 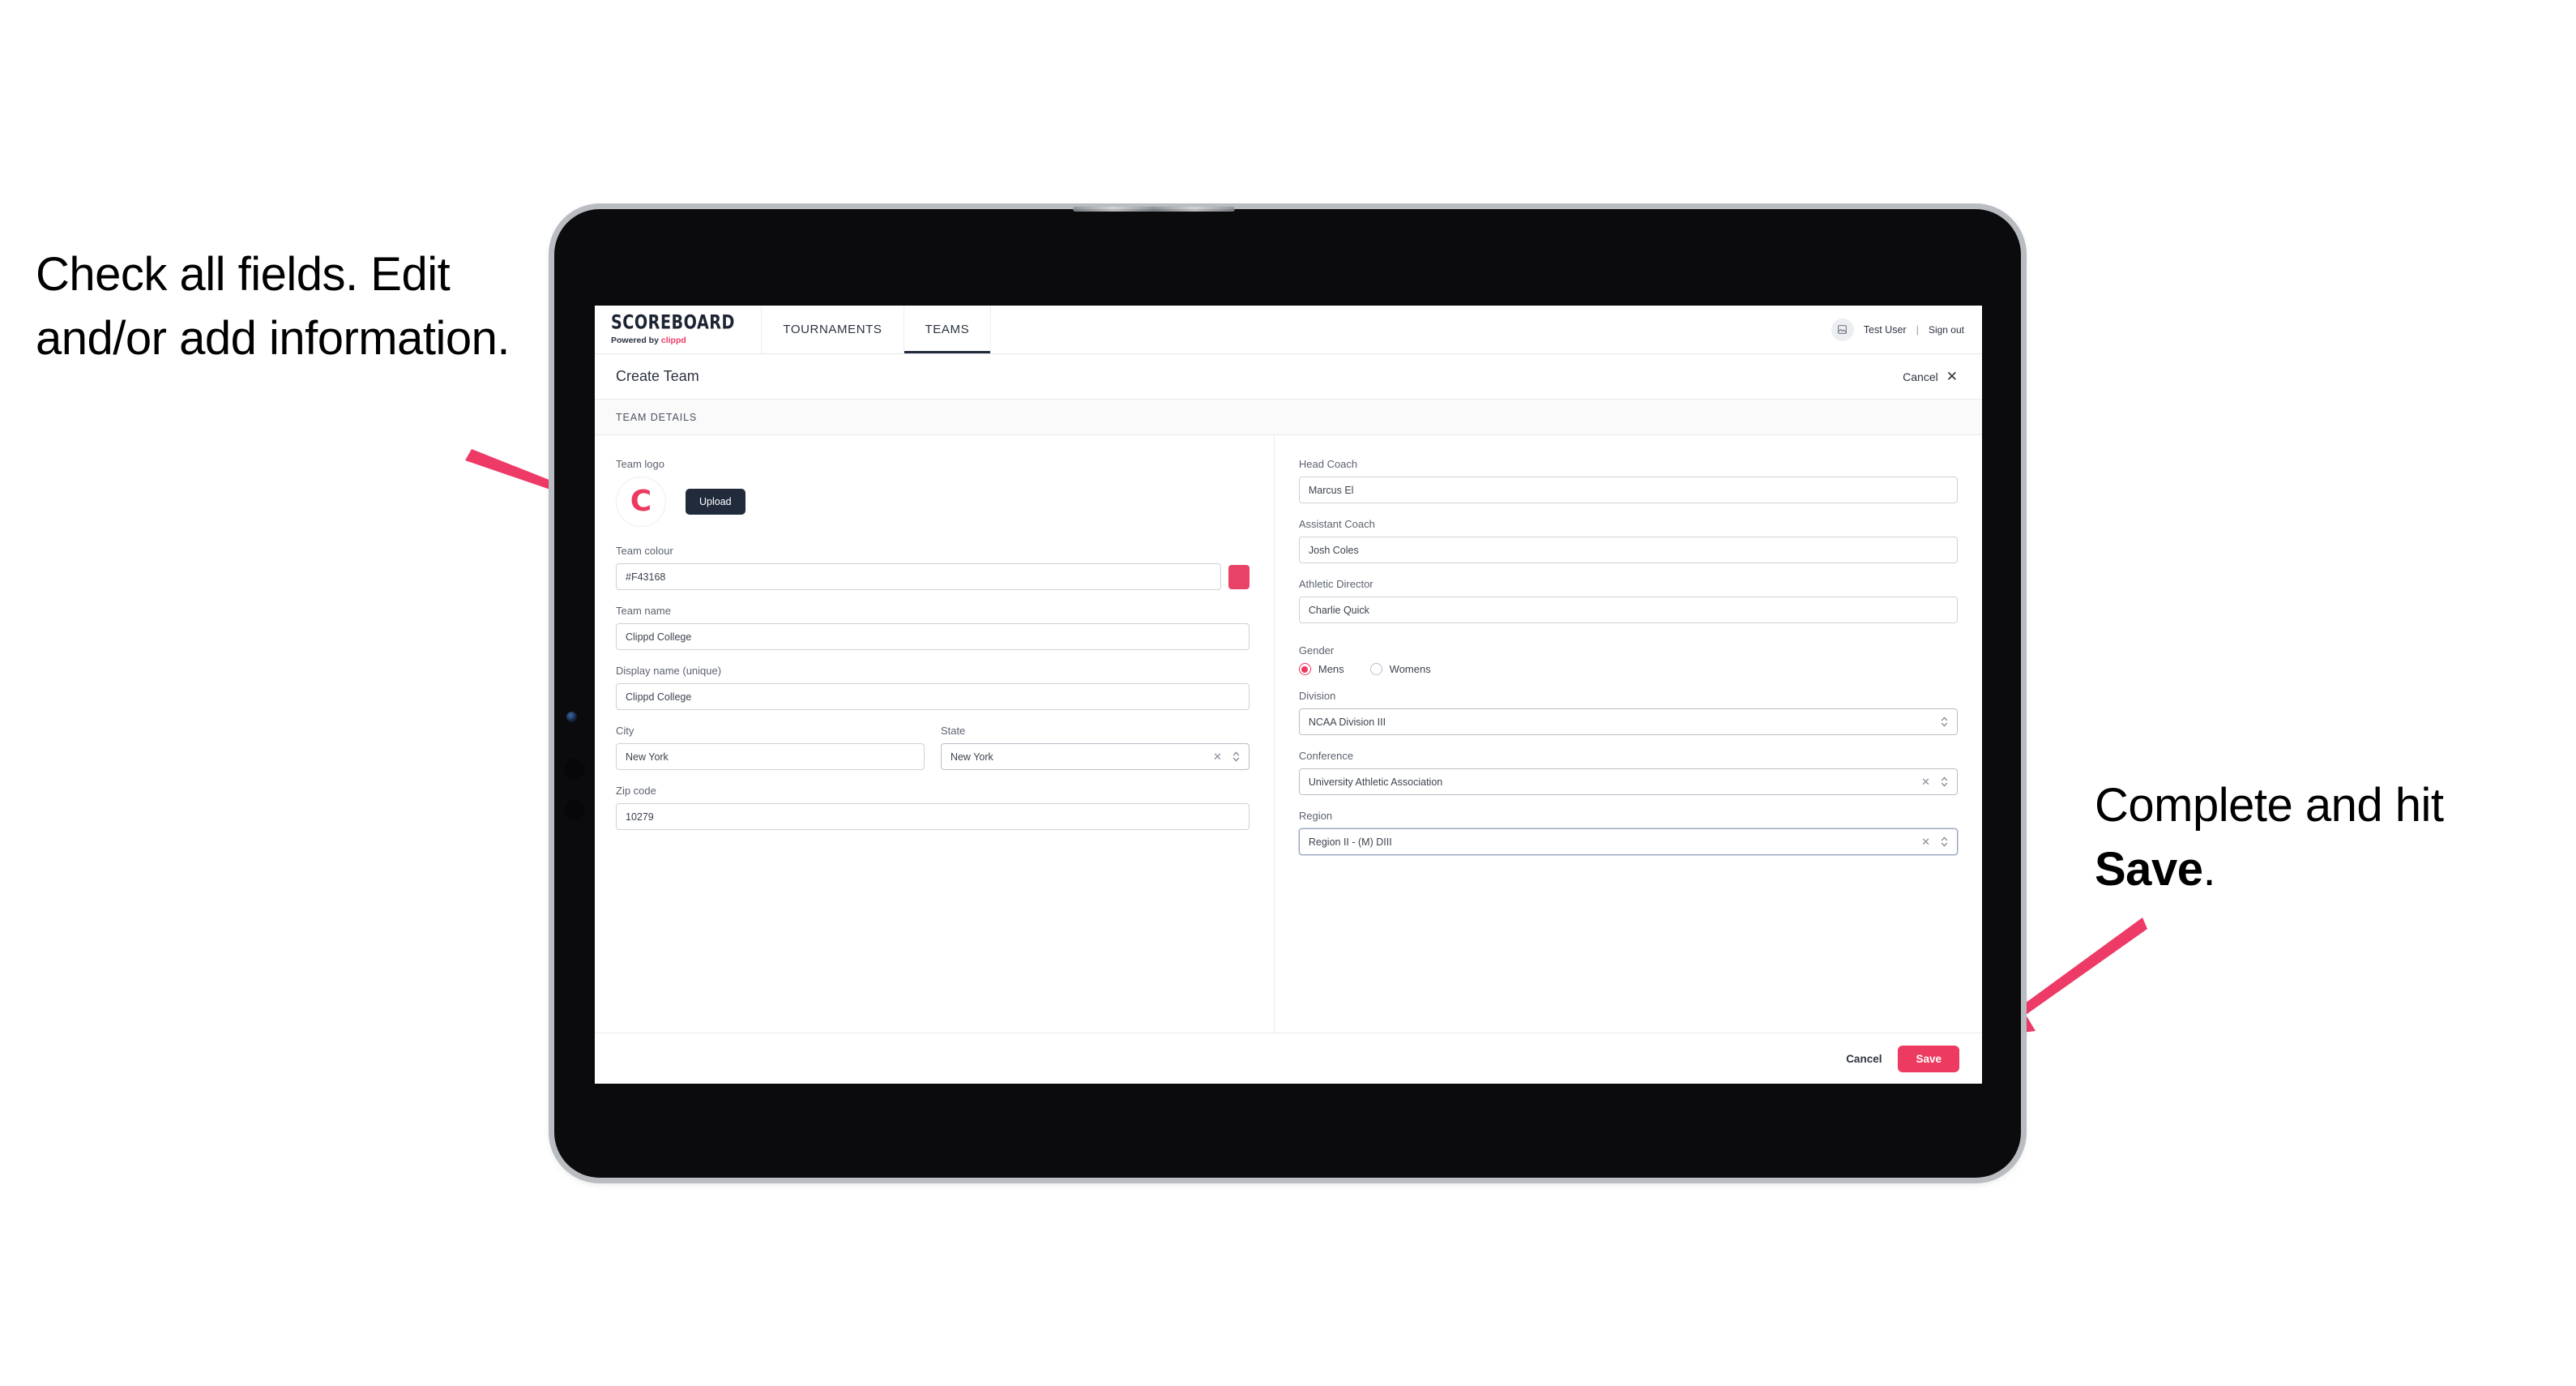 I want to click on division-adornments, so click(x=1944, y=722).